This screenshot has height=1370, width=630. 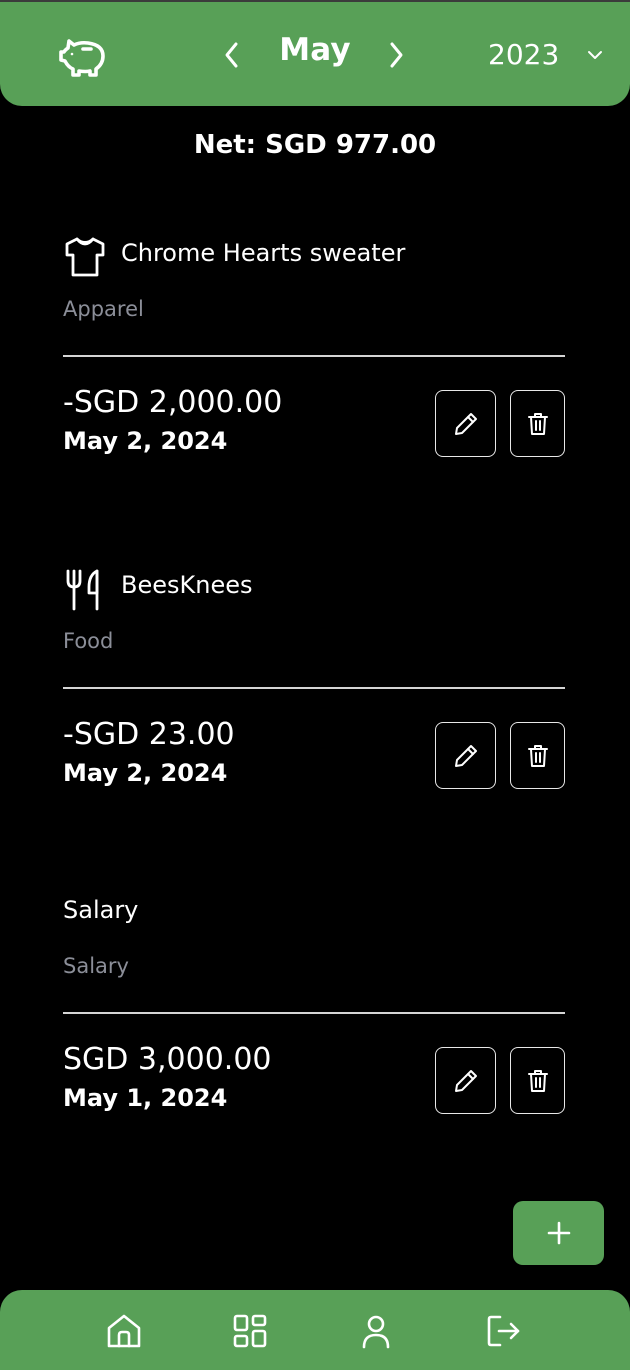 I want to click on transaction-category: Food, so click(x=88, y=641).